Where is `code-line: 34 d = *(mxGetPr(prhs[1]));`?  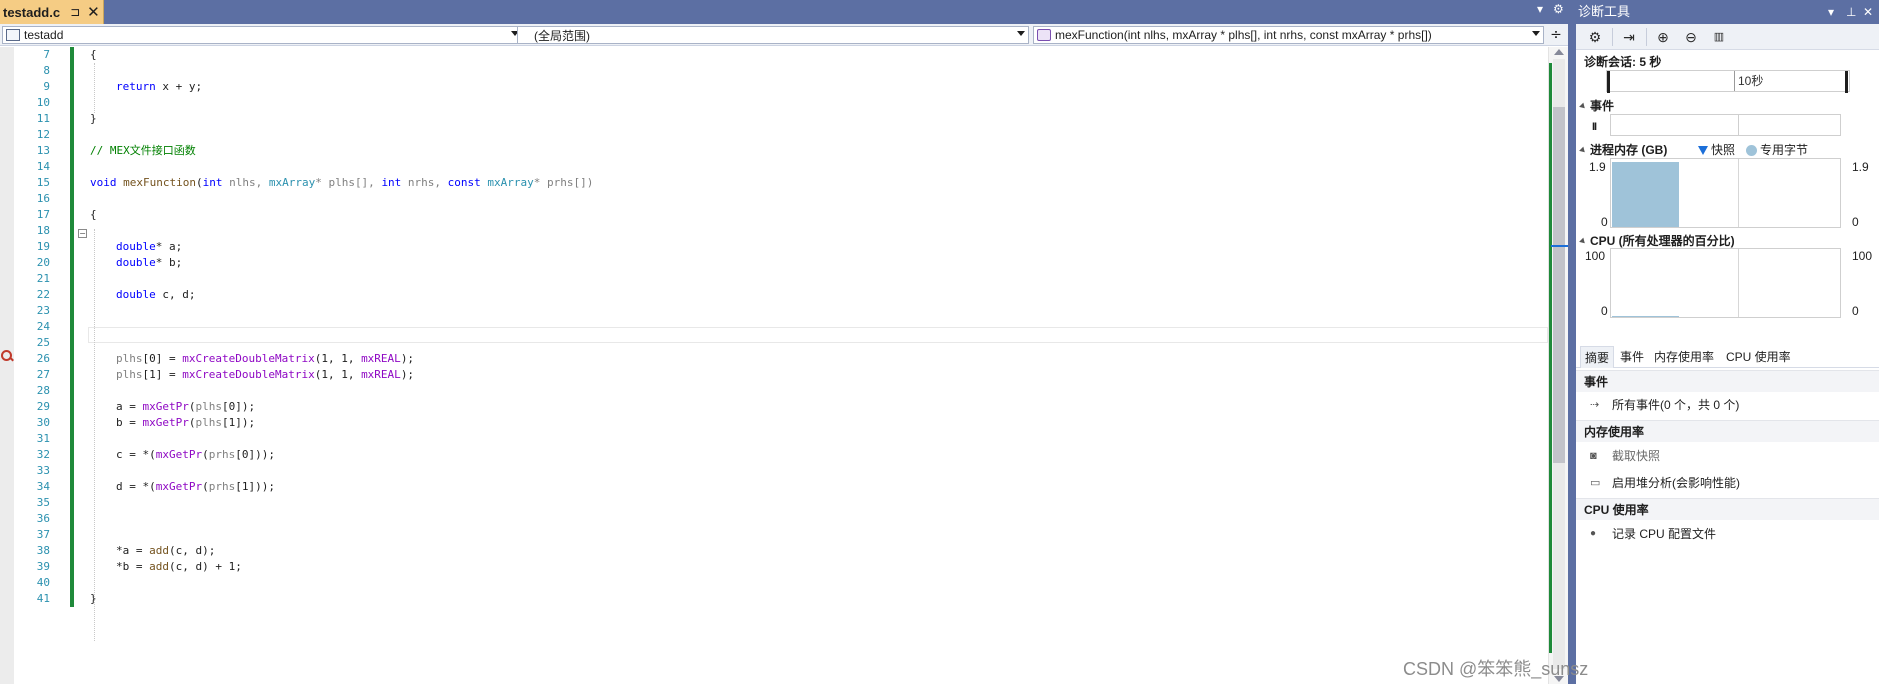
code-line: 34 d = *(mxGetPr(prhs[1])); is located at coordinates (774, 487).